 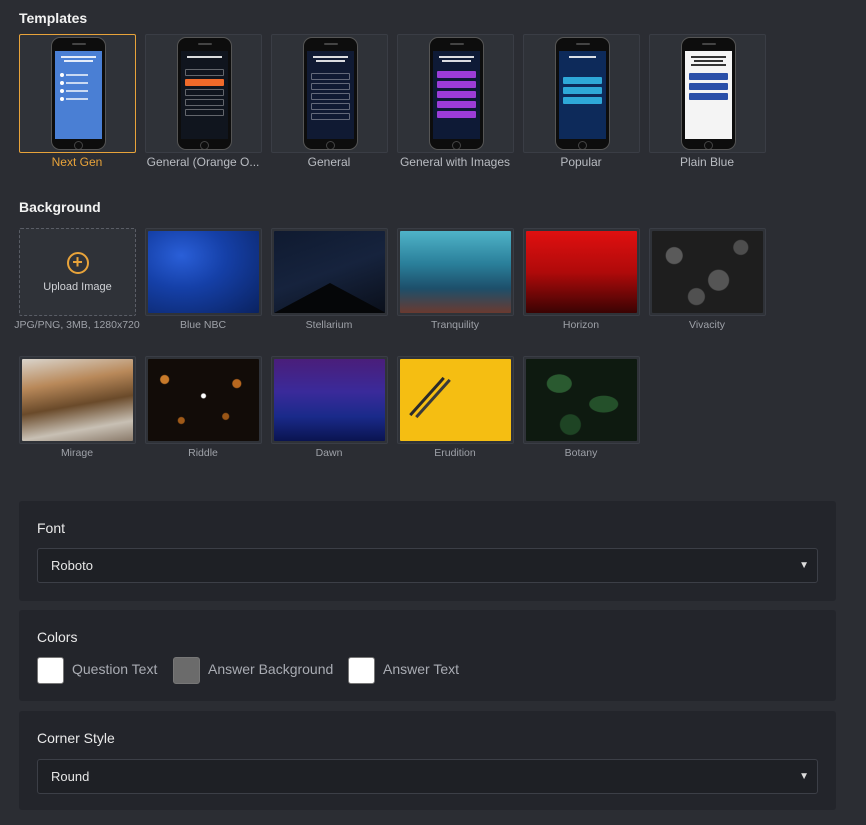 I want to click on template-label: Plain Blue, so click(x=707, y=162).